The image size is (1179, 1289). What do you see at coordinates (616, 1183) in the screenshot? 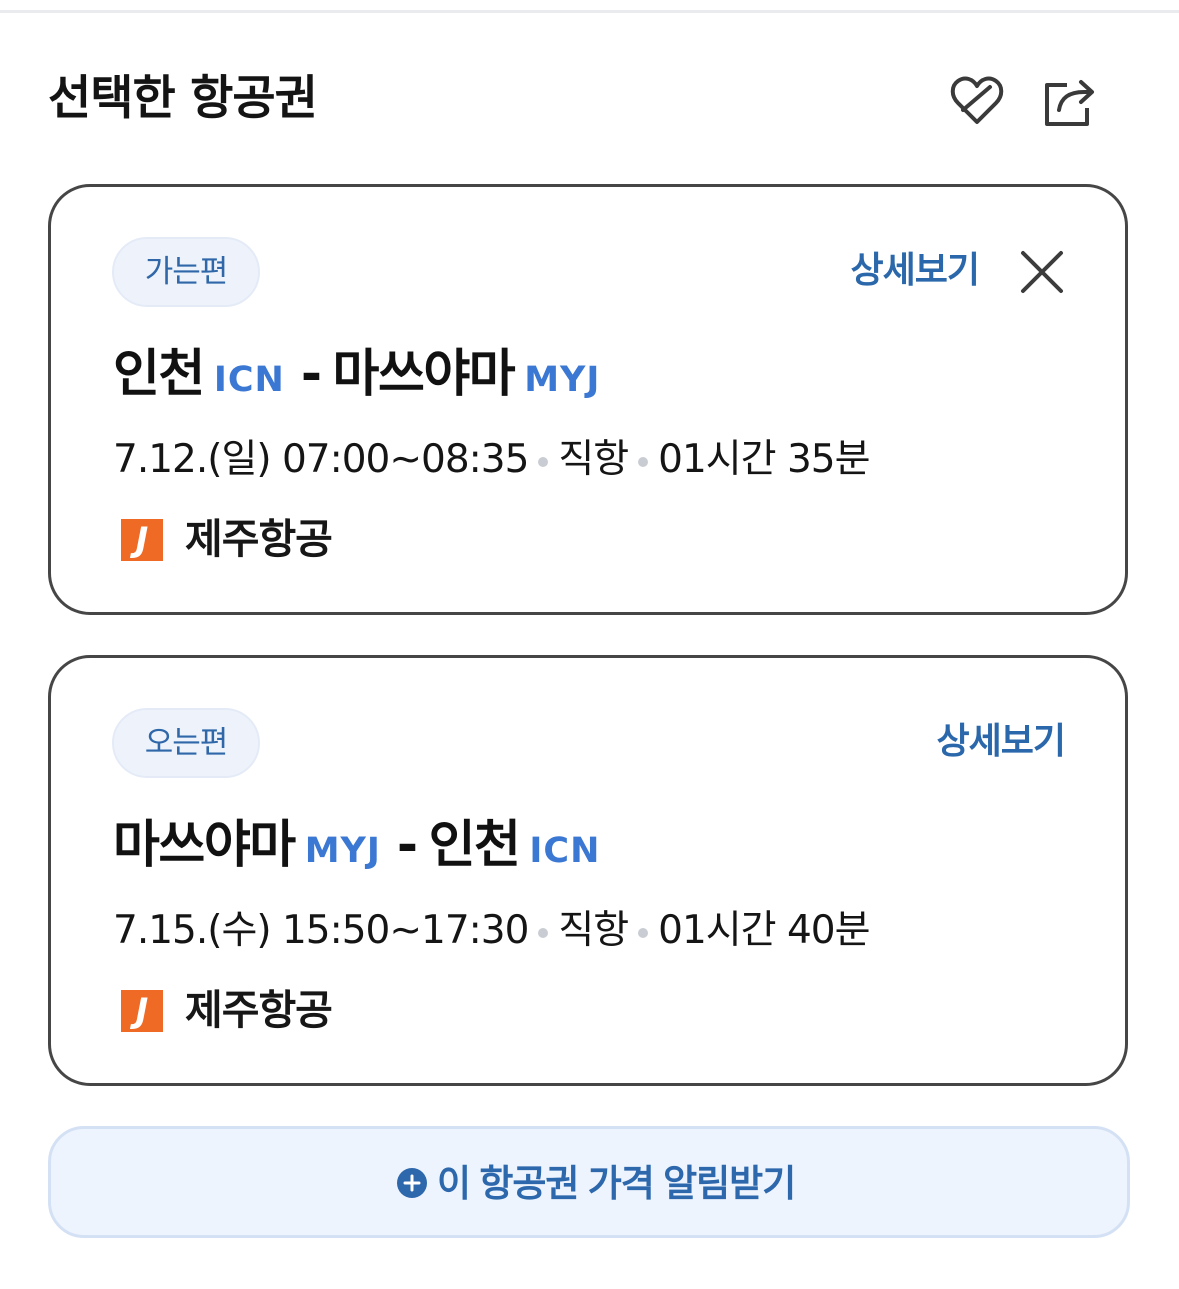
I see `price-alert-label: 이 항공권 가격 알림받기` at bounding box center [616, 1183].